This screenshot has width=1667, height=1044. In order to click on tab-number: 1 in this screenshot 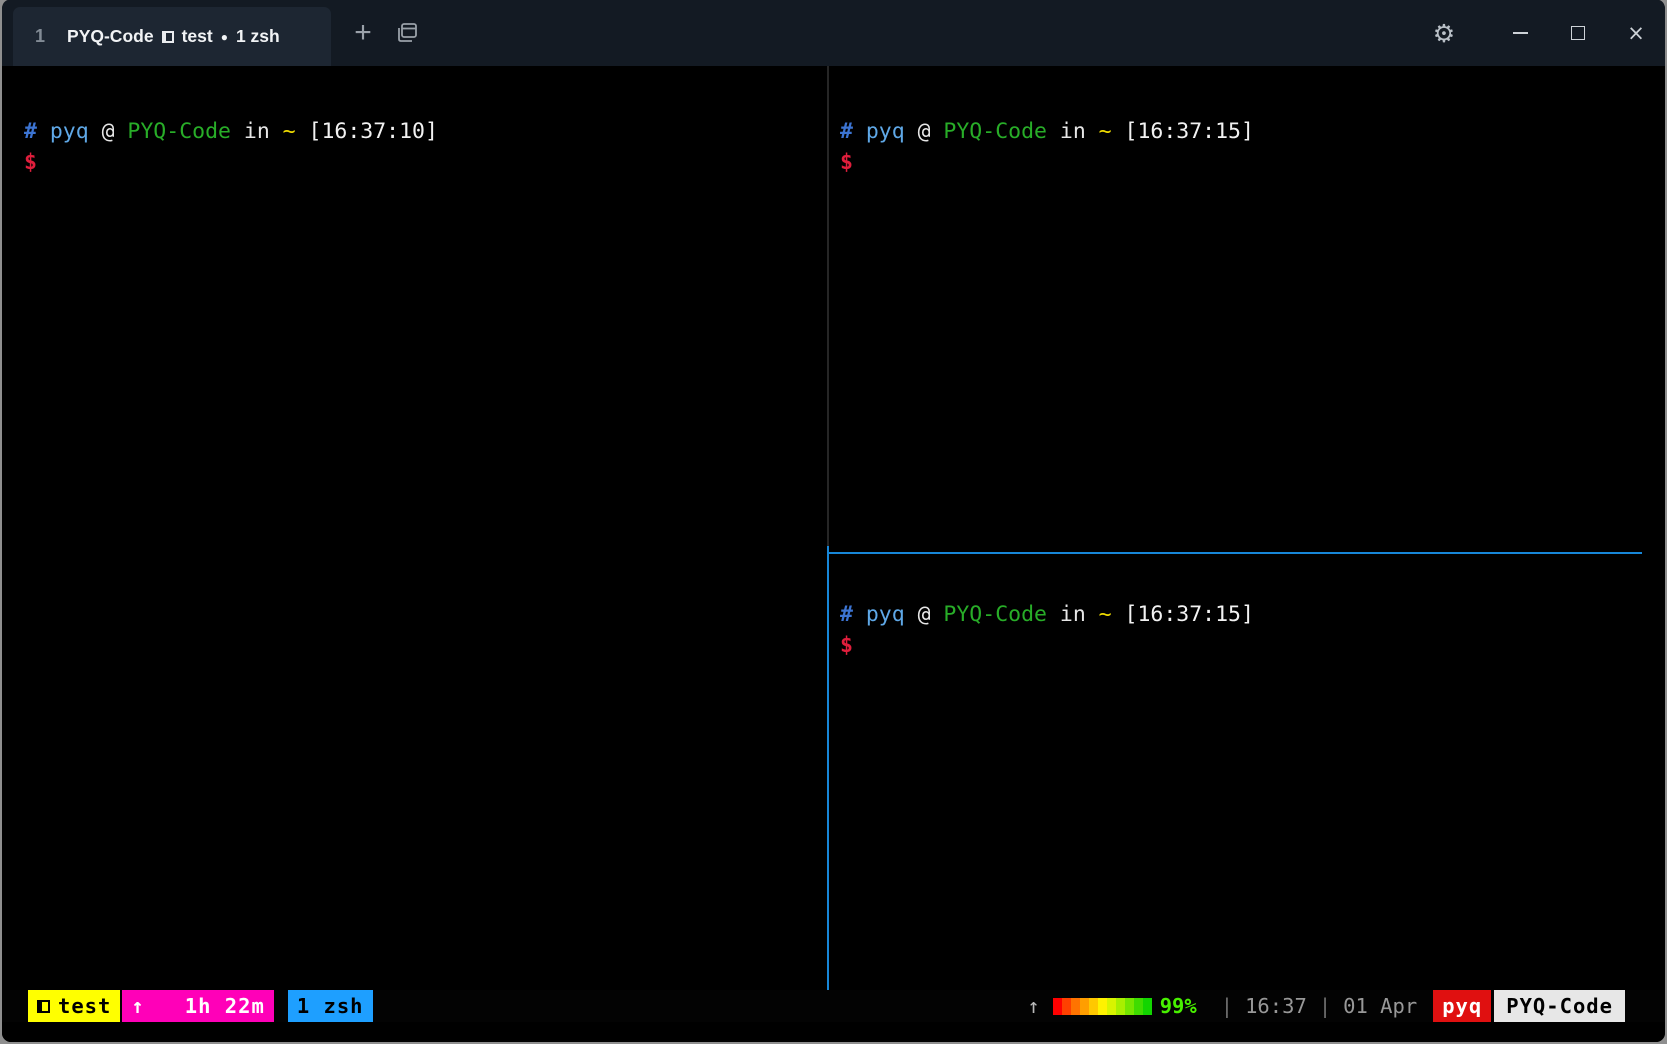, I will do `click(40, 36)`.